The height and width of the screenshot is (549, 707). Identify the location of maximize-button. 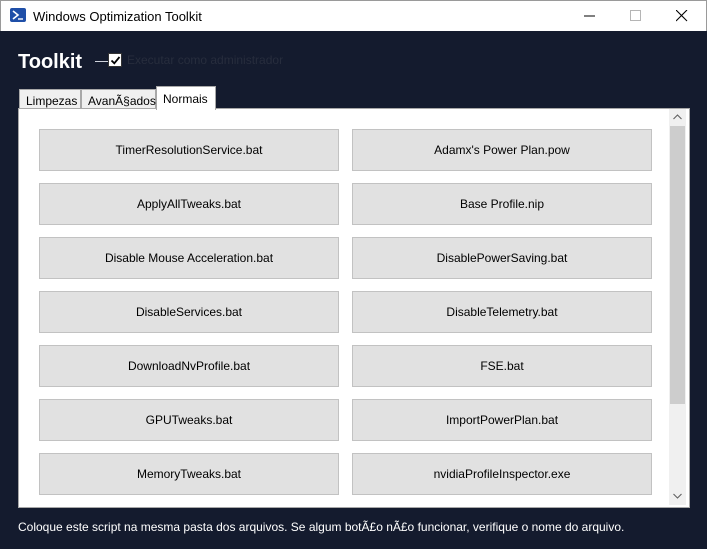
(636, 16).